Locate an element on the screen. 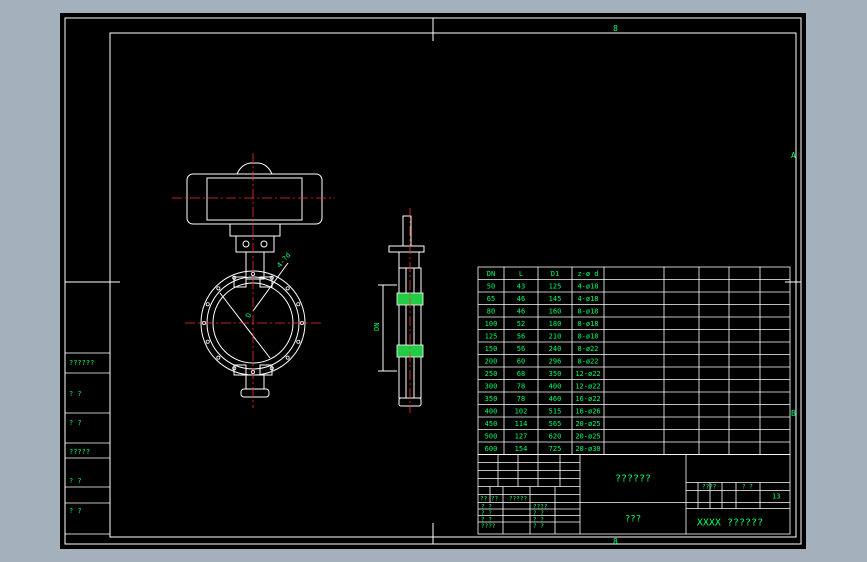  size-table-cell: 600 is located at coordinates (491, 449).